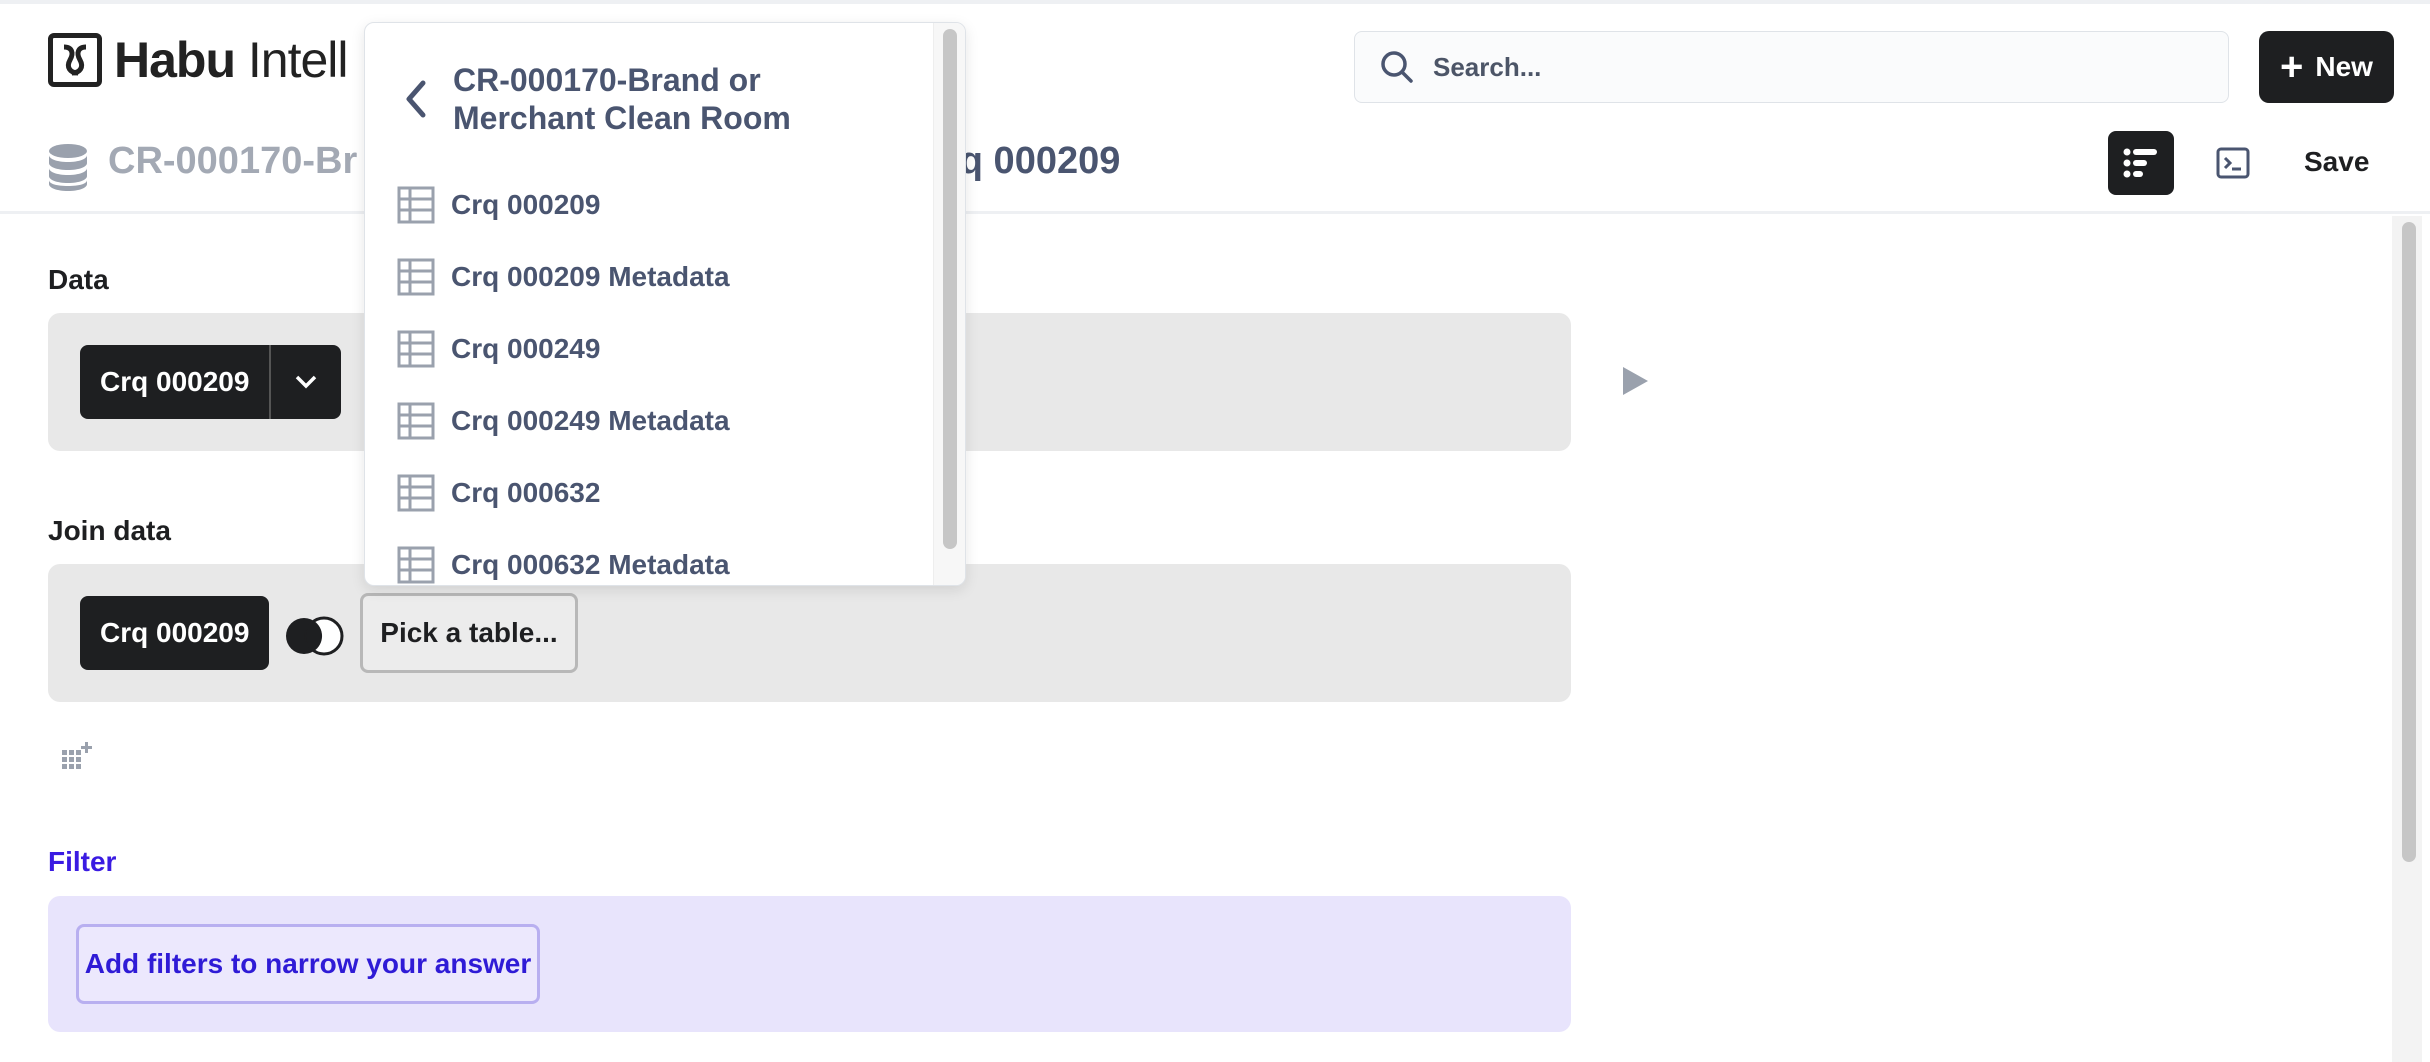  Describe the element at coordinates (306, 382) in the screenshot. I see `chevron-down-icon` at that location.